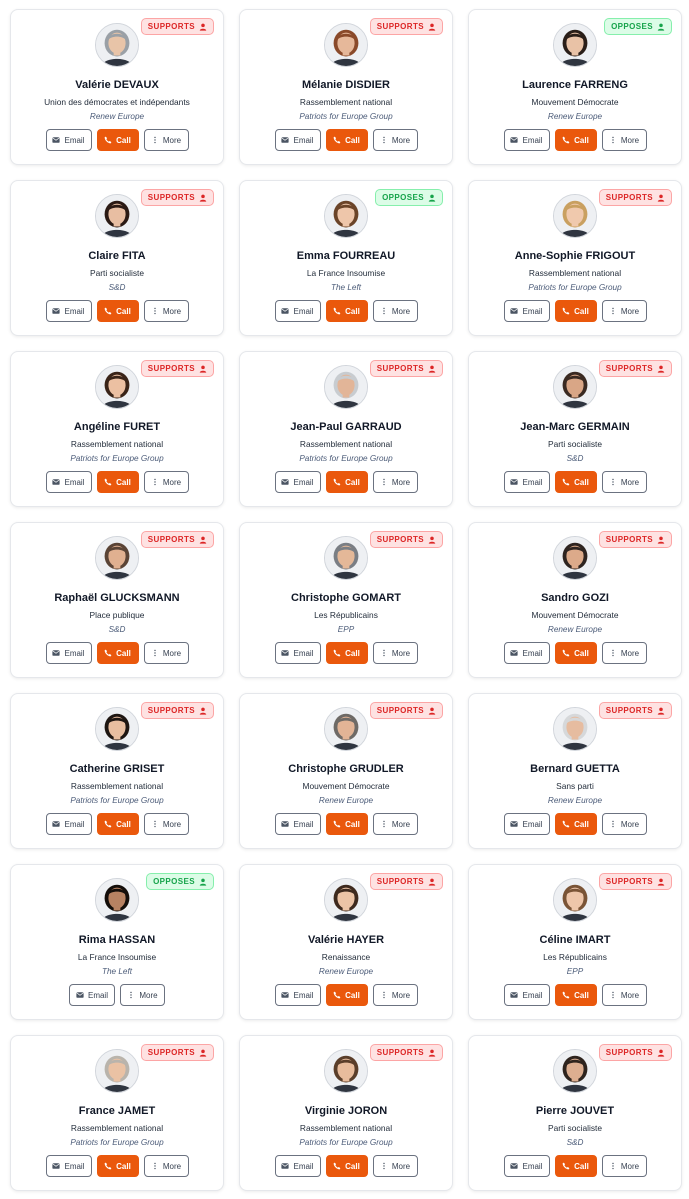 This screenshot has height=1199, width=689. I want to click on email-button-label: Email, so click(303, 482).